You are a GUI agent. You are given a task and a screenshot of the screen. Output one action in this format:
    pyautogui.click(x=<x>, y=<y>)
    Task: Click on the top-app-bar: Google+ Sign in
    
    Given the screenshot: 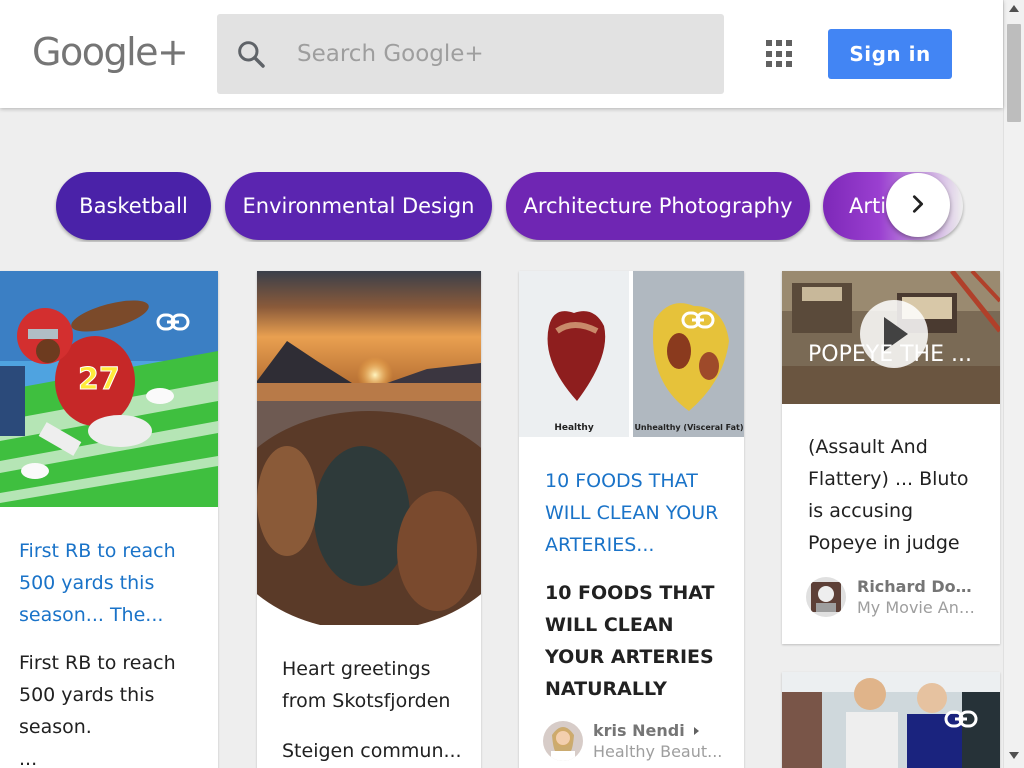 What is the action you would take?
    pyautogui.click(x=501, y=54)
    